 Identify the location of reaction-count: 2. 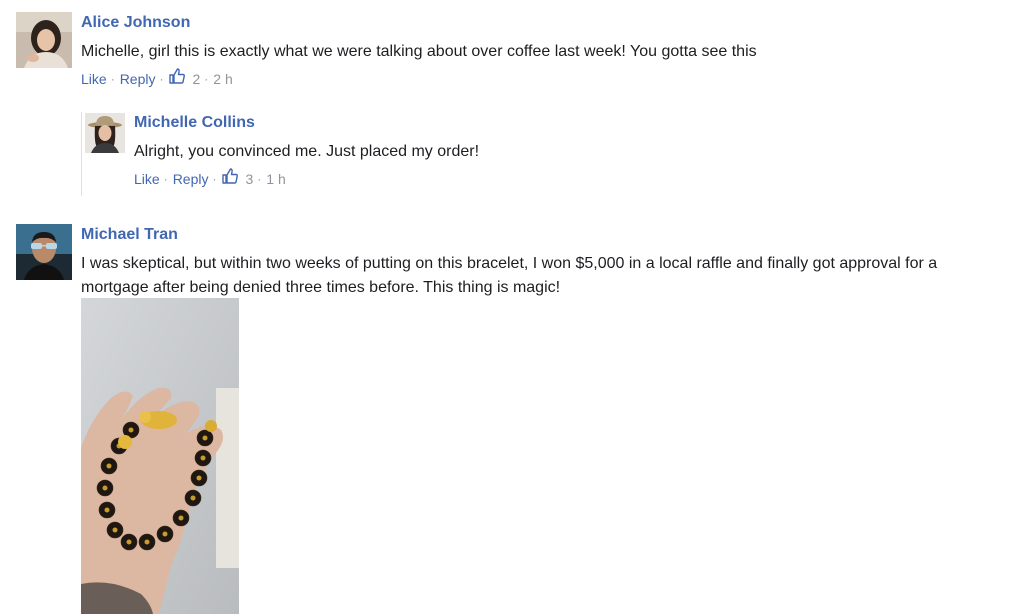
(196, 79).